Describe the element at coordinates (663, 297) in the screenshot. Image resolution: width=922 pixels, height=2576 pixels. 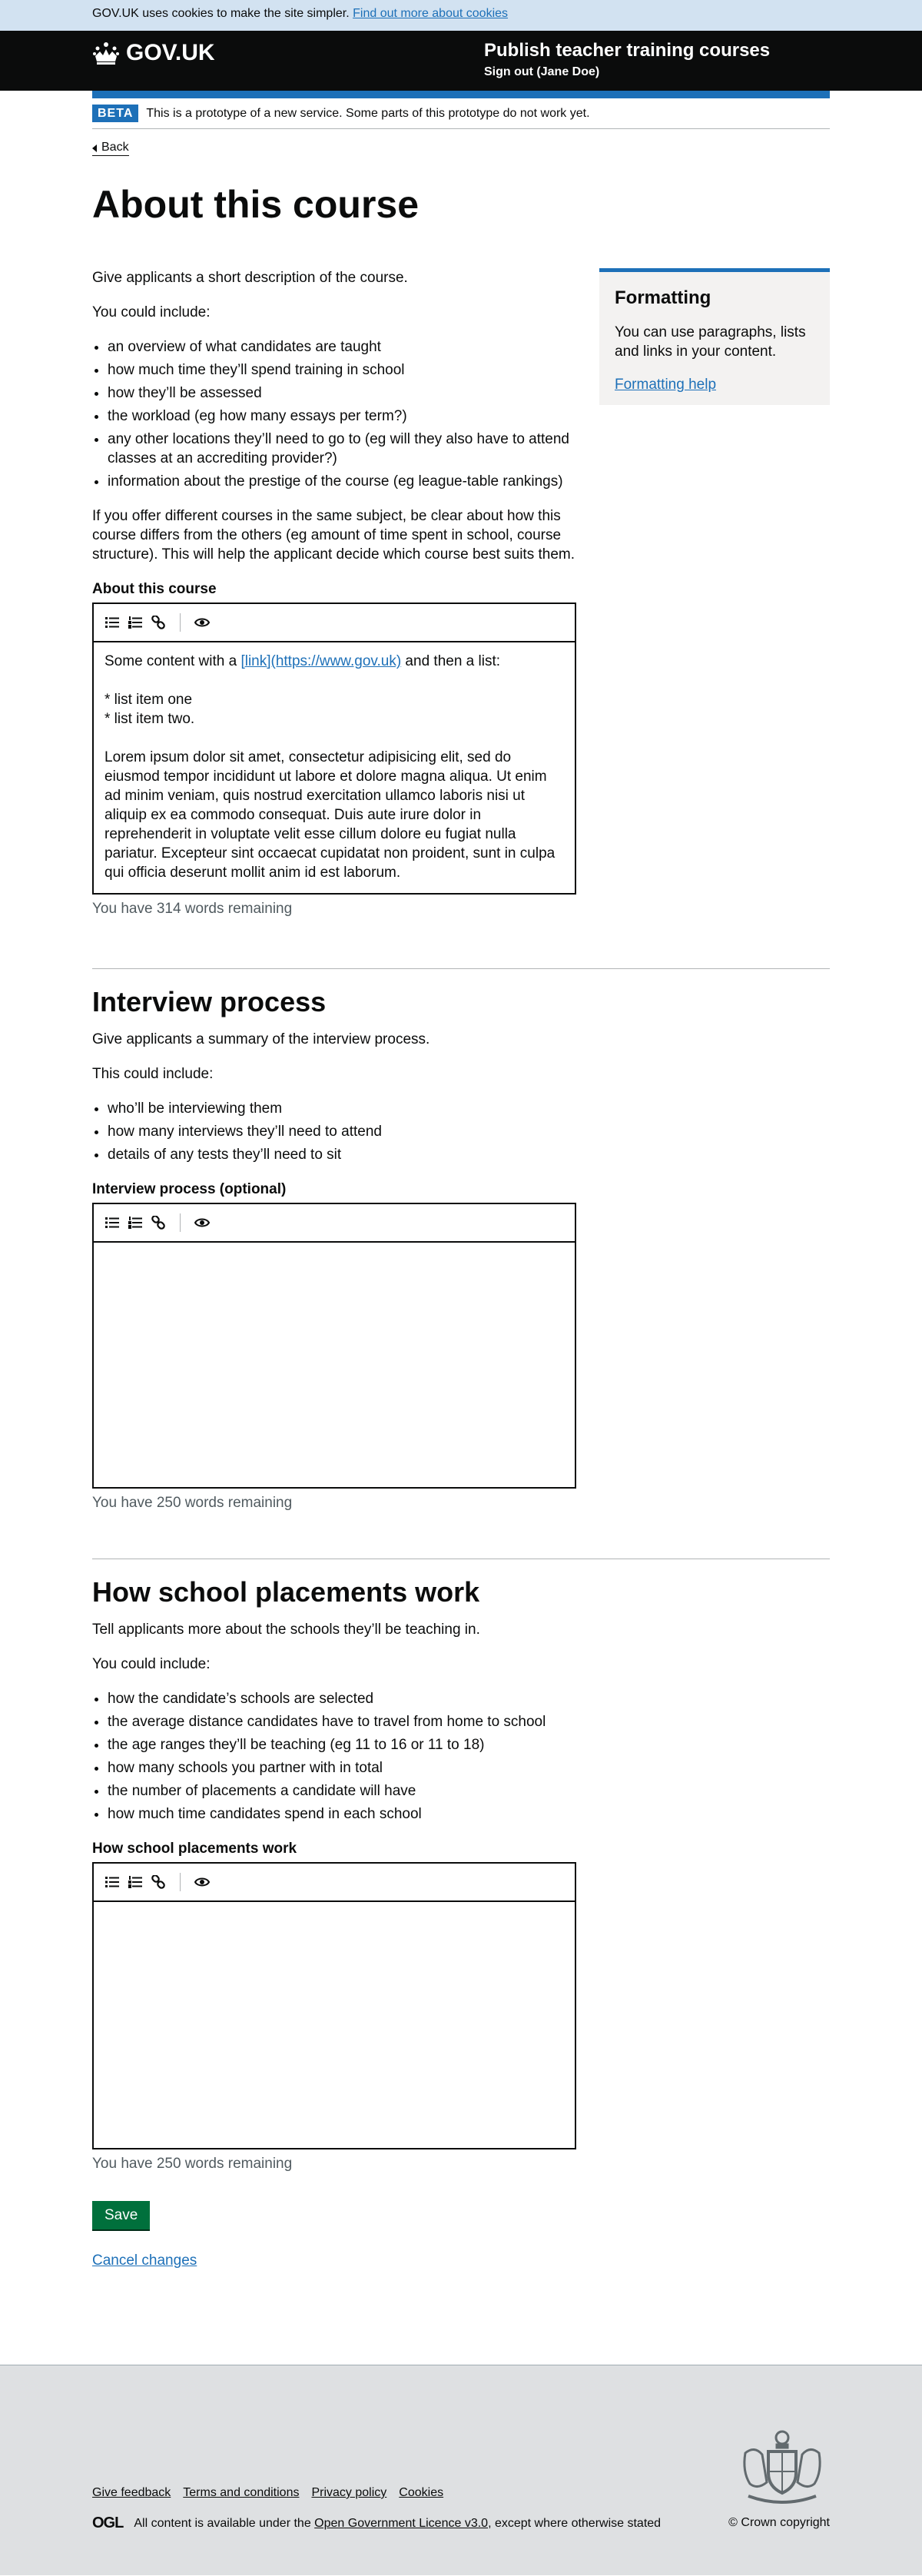
I see `formatting-title: Formatting` at that location.